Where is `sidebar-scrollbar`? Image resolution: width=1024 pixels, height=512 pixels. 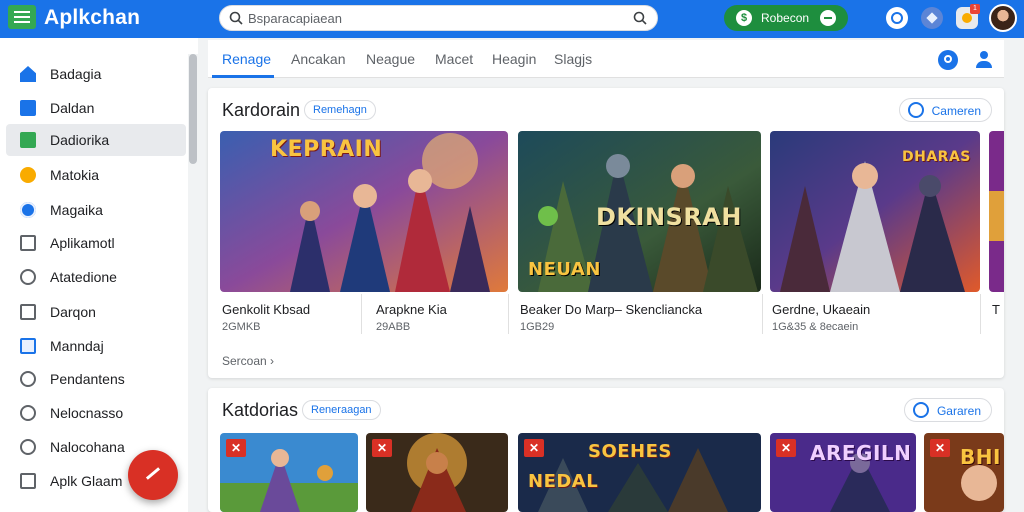
sidebar-scrollbar is located at coordinates (193, 283).